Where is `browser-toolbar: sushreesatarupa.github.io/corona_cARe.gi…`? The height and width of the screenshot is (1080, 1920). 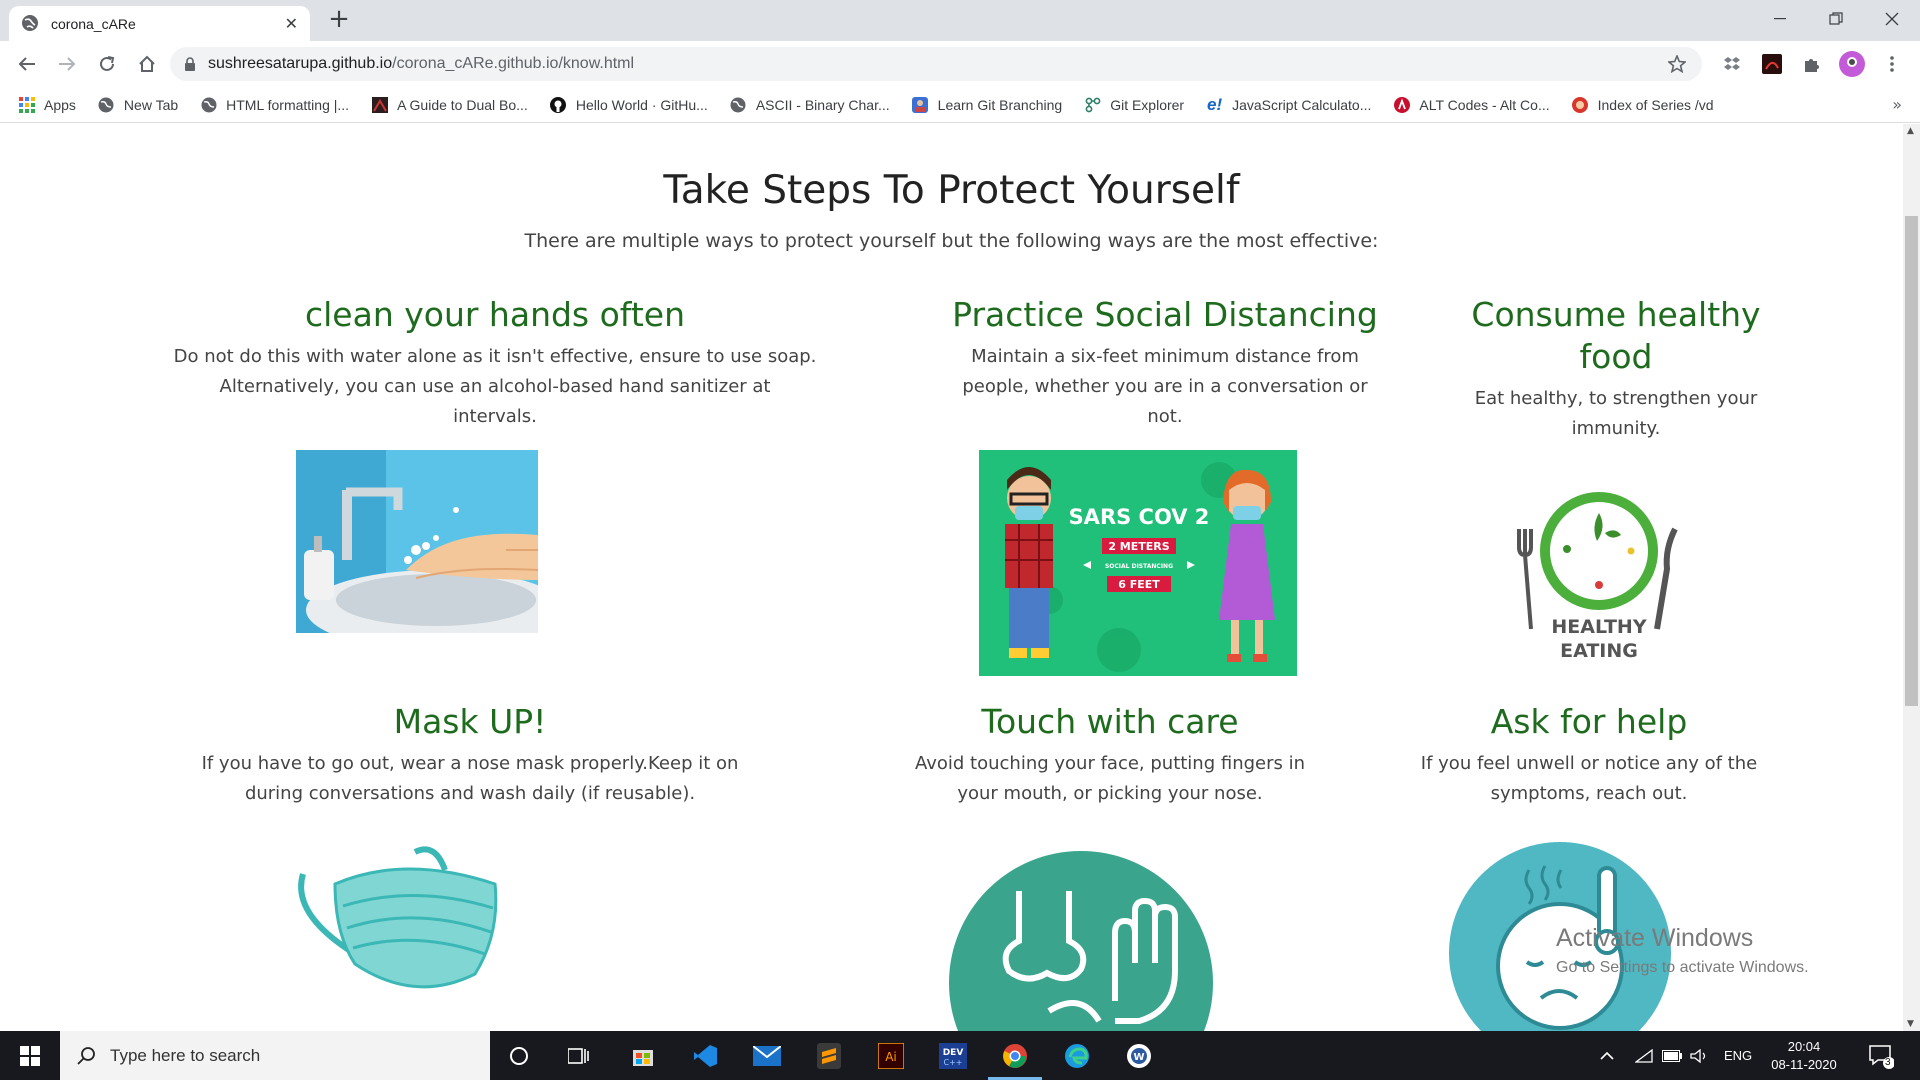
browser-toolbar: sushreesatarupa.github.io/corona_cARe.gi… is located at coordinates (960, 64).